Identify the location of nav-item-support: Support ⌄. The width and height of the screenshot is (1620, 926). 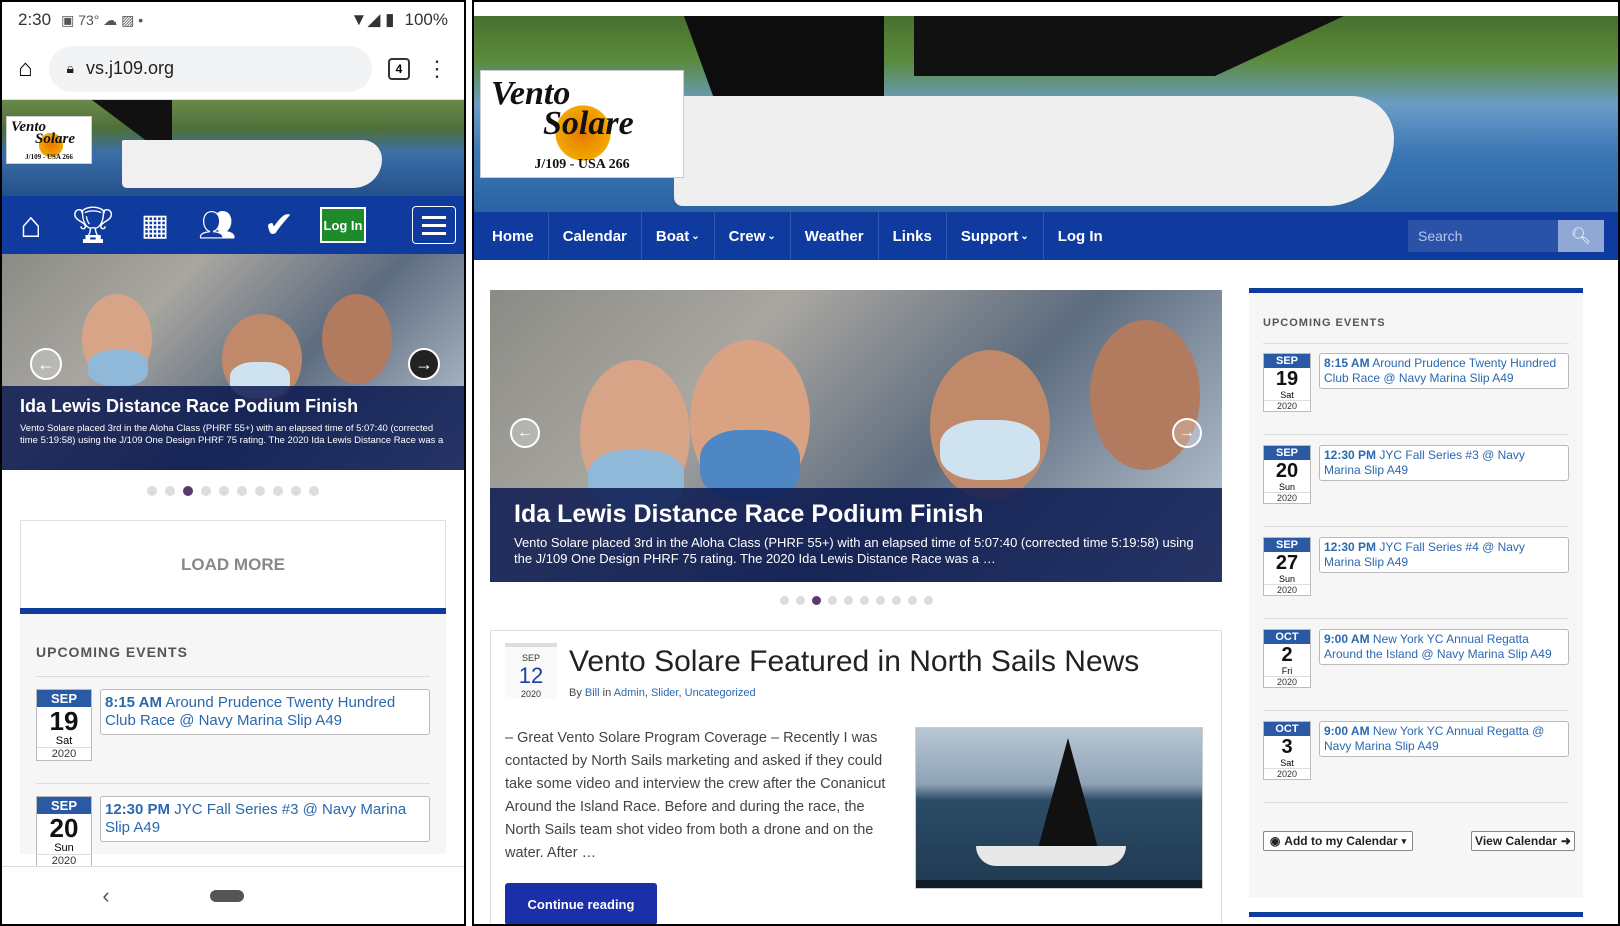
(995, 236).